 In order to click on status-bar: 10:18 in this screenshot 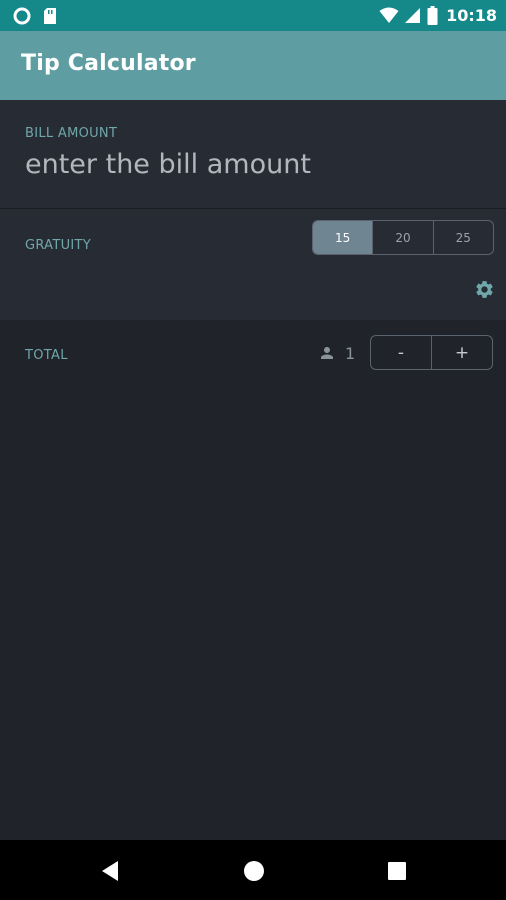, I will do `click(253, 15)`.